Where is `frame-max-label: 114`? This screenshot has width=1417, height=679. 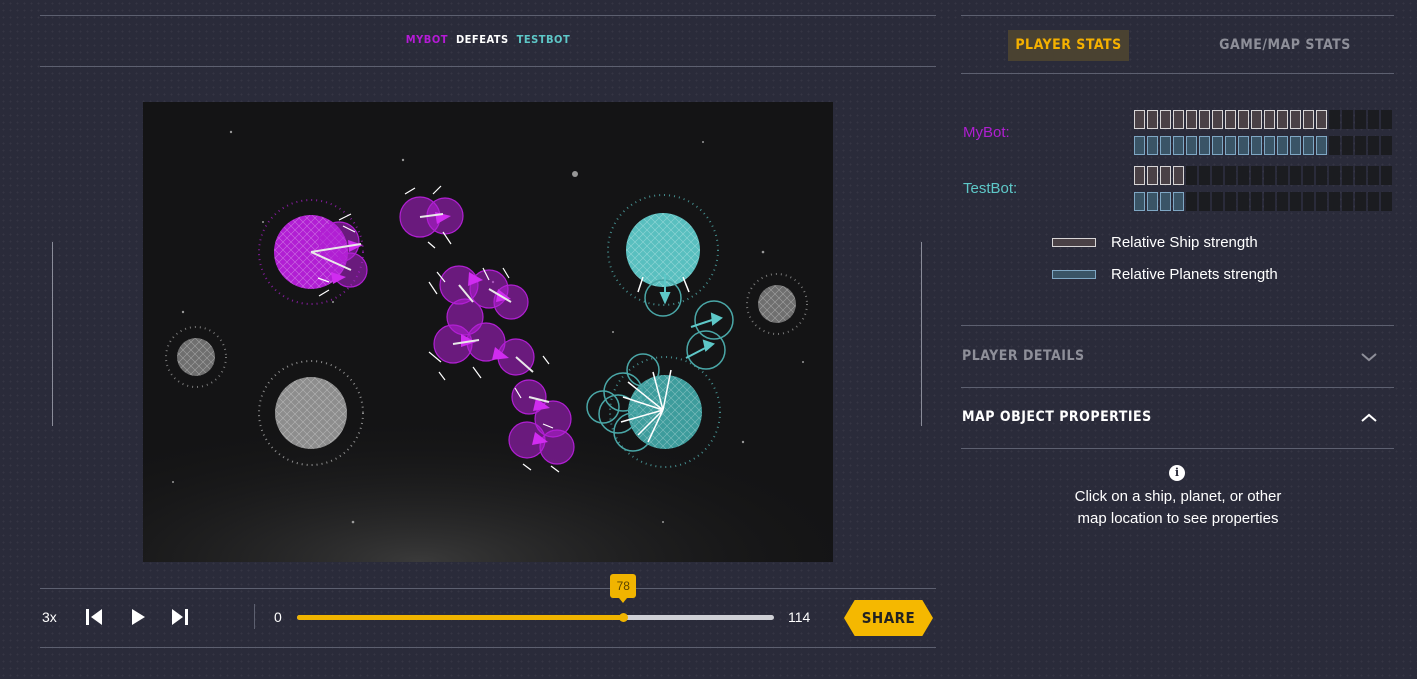
frame-max-label: 114 is located at coordinates (799, 617).